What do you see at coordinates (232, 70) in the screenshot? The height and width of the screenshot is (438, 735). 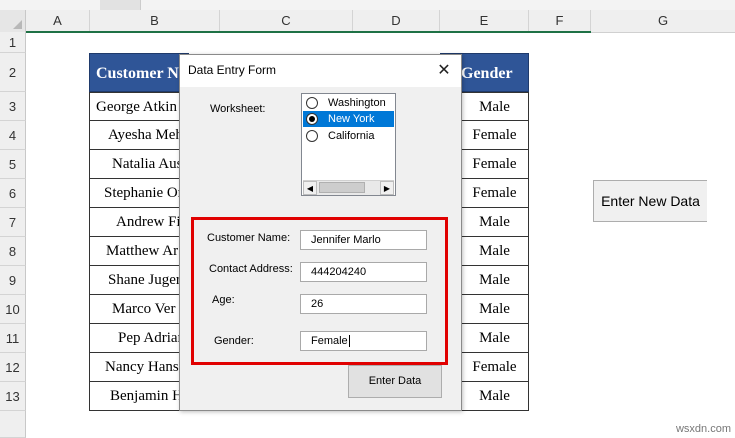 I see `dialog-title: Data Entry Form` at bounding box center [232, 70].